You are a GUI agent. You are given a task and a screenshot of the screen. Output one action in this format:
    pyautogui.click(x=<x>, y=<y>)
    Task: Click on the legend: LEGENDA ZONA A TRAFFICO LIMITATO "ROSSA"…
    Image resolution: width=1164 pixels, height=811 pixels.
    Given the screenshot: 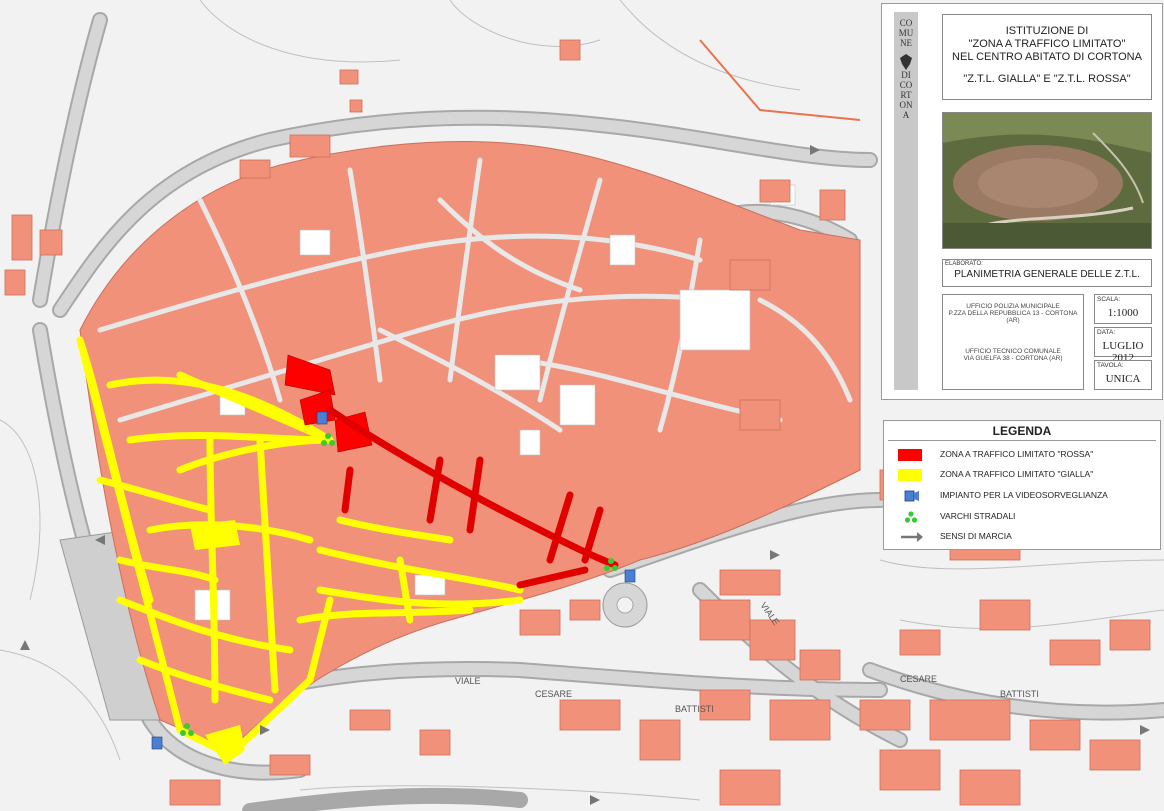 What is the action you would take?
    pyautogui.click(x=1022, y=485)
    